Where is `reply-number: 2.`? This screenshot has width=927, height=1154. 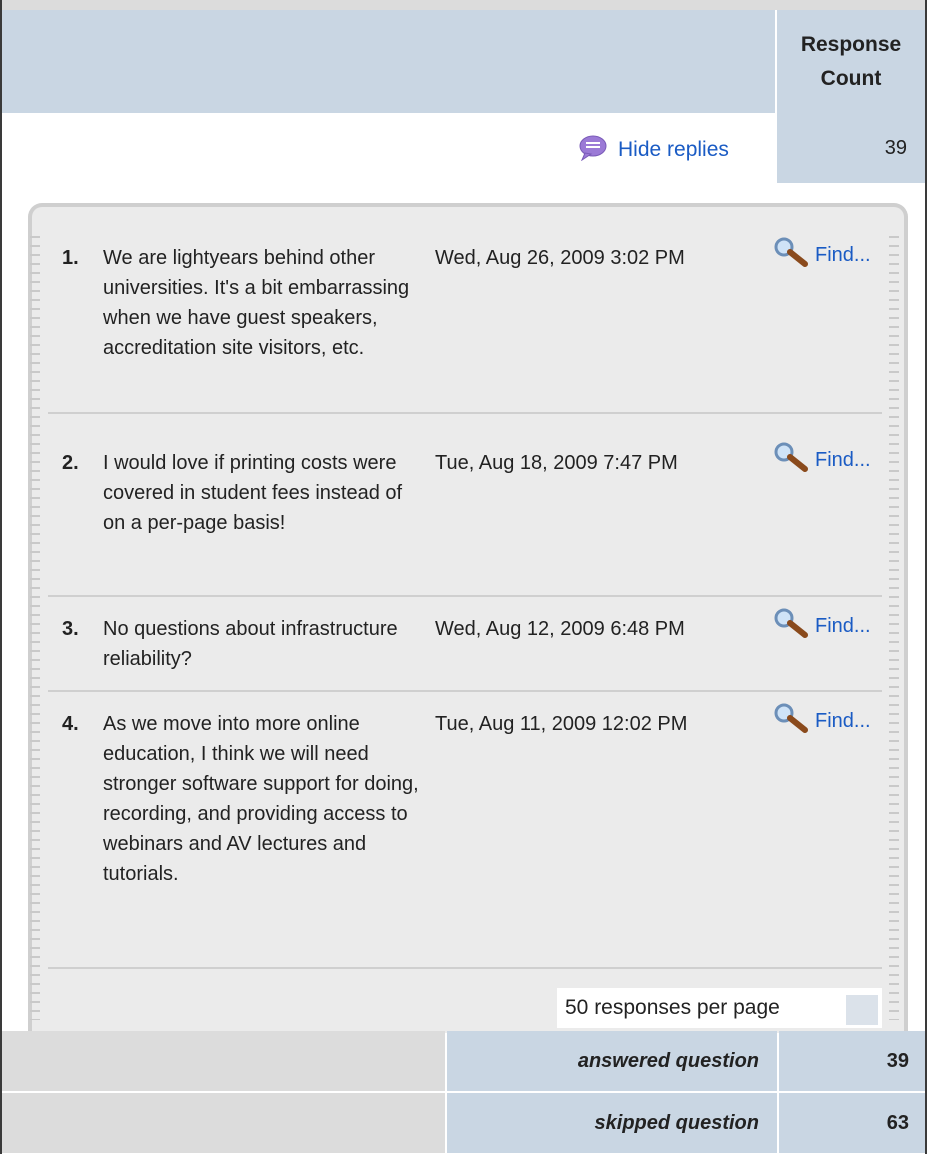 reply-number: 2. is located at coordinates (70, 463).